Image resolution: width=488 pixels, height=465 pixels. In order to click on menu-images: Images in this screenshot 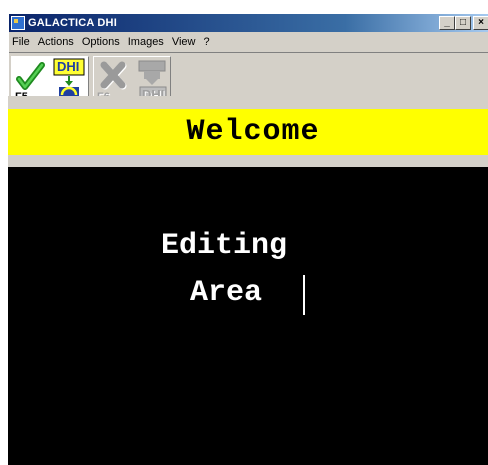, I will do `click(146, 42)`.